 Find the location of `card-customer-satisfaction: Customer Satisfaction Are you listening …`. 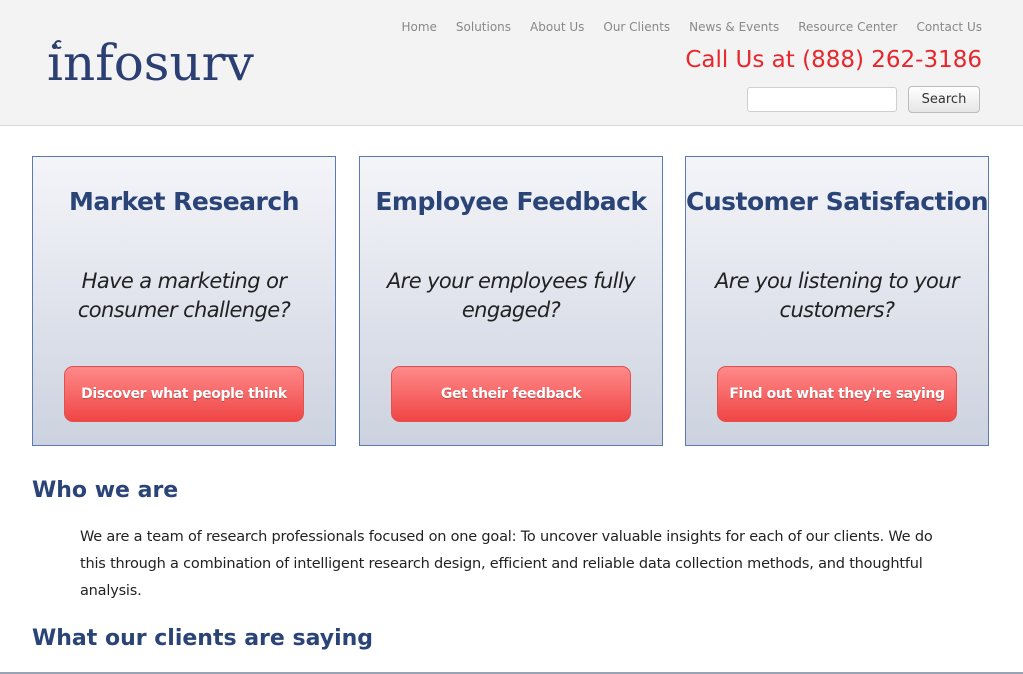

card-customer-satisfaction: Customer Satisfaction Are you listening … is located at coordinates (837, 301).